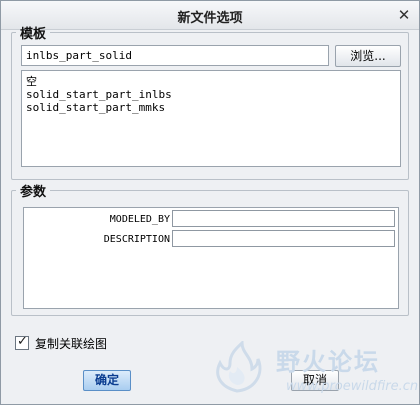 This screenshot has height=405, width=420. I want to click on param-value-modeled-by, so click(283, 218).